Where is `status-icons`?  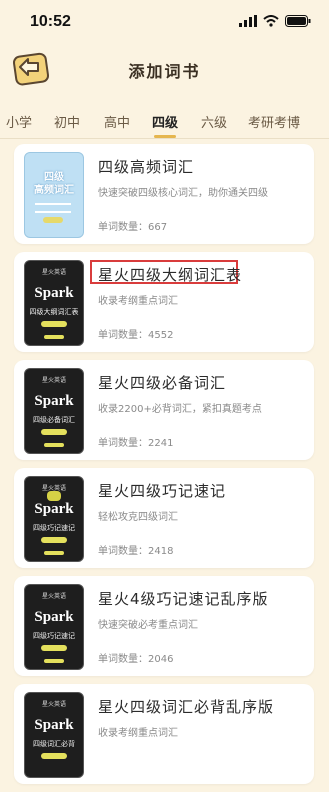
status-icons is located at coordinates (275, 21).